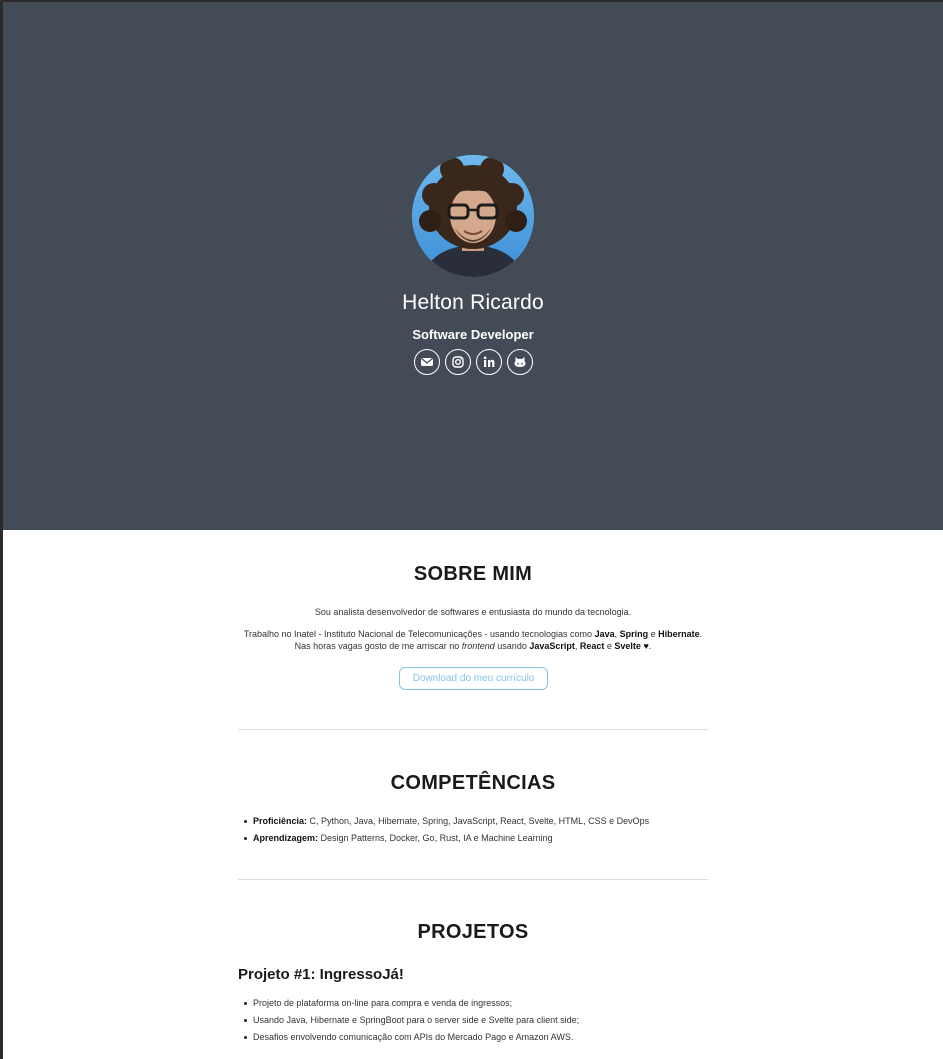  I want to click on linkedin-icon, so click(489, 361).